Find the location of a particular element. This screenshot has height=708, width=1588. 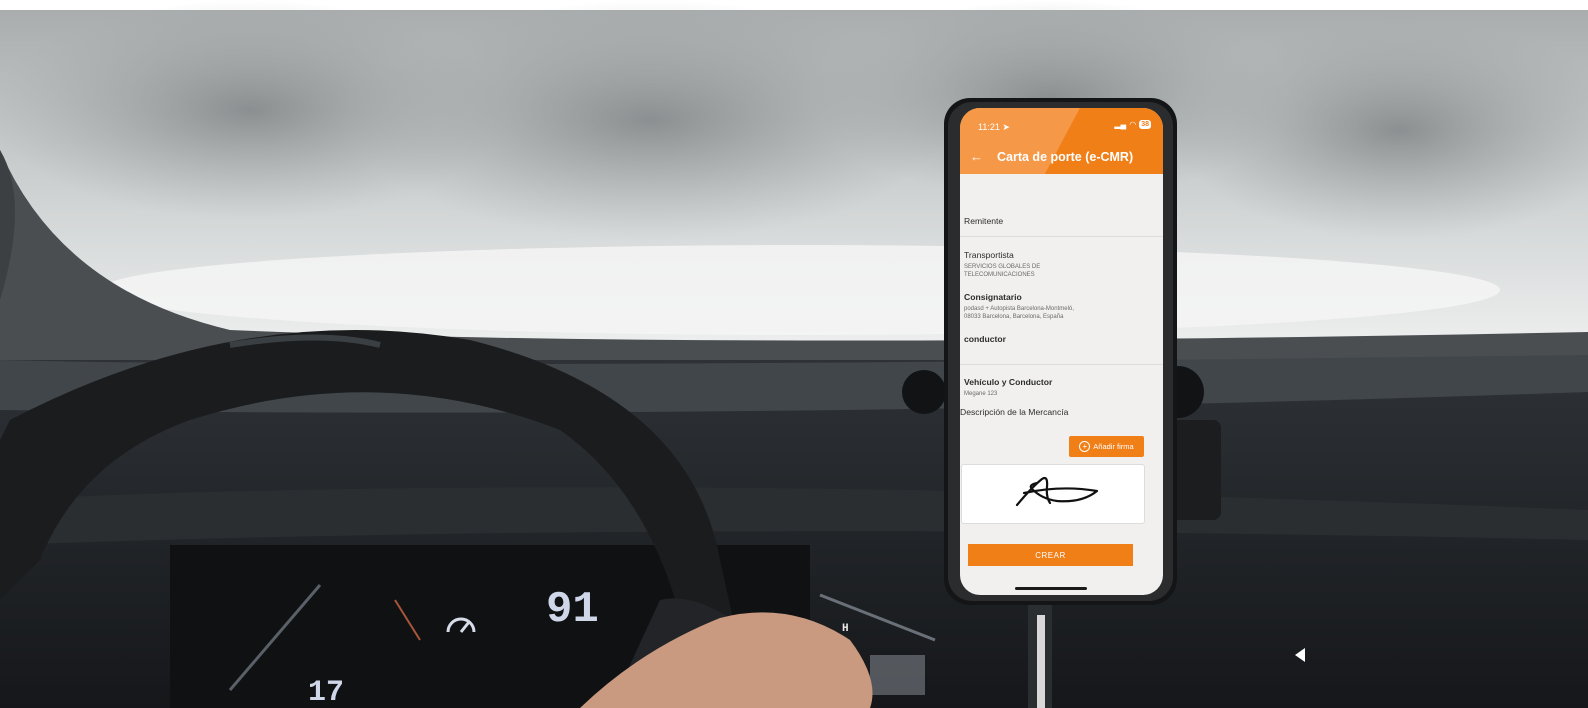

signature-pad is located at coordinates (1053, 494).